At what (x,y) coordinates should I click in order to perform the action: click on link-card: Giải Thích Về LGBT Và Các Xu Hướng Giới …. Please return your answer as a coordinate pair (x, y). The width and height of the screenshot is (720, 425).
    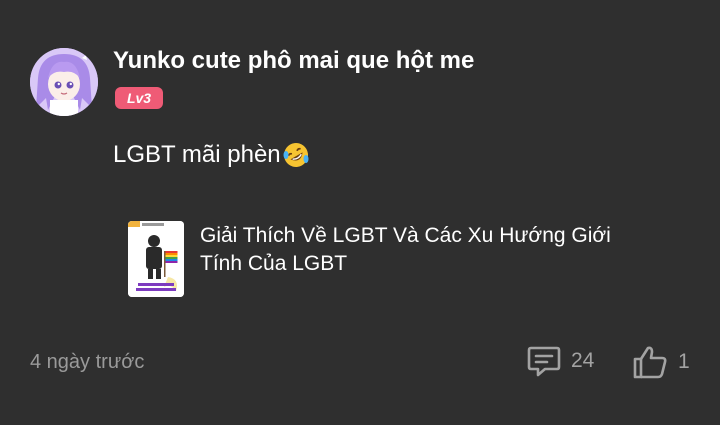
    Looking at the image, I should click on (389, 259).